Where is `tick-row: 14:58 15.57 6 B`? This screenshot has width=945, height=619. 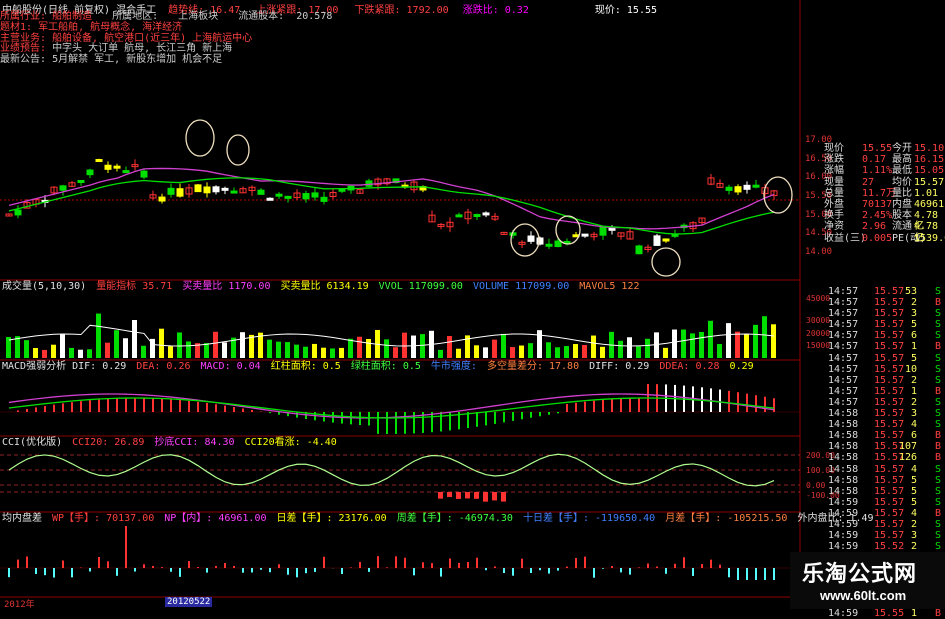
tick-row: 14:58 15.57 6 B is located at coordinates (873, 435).